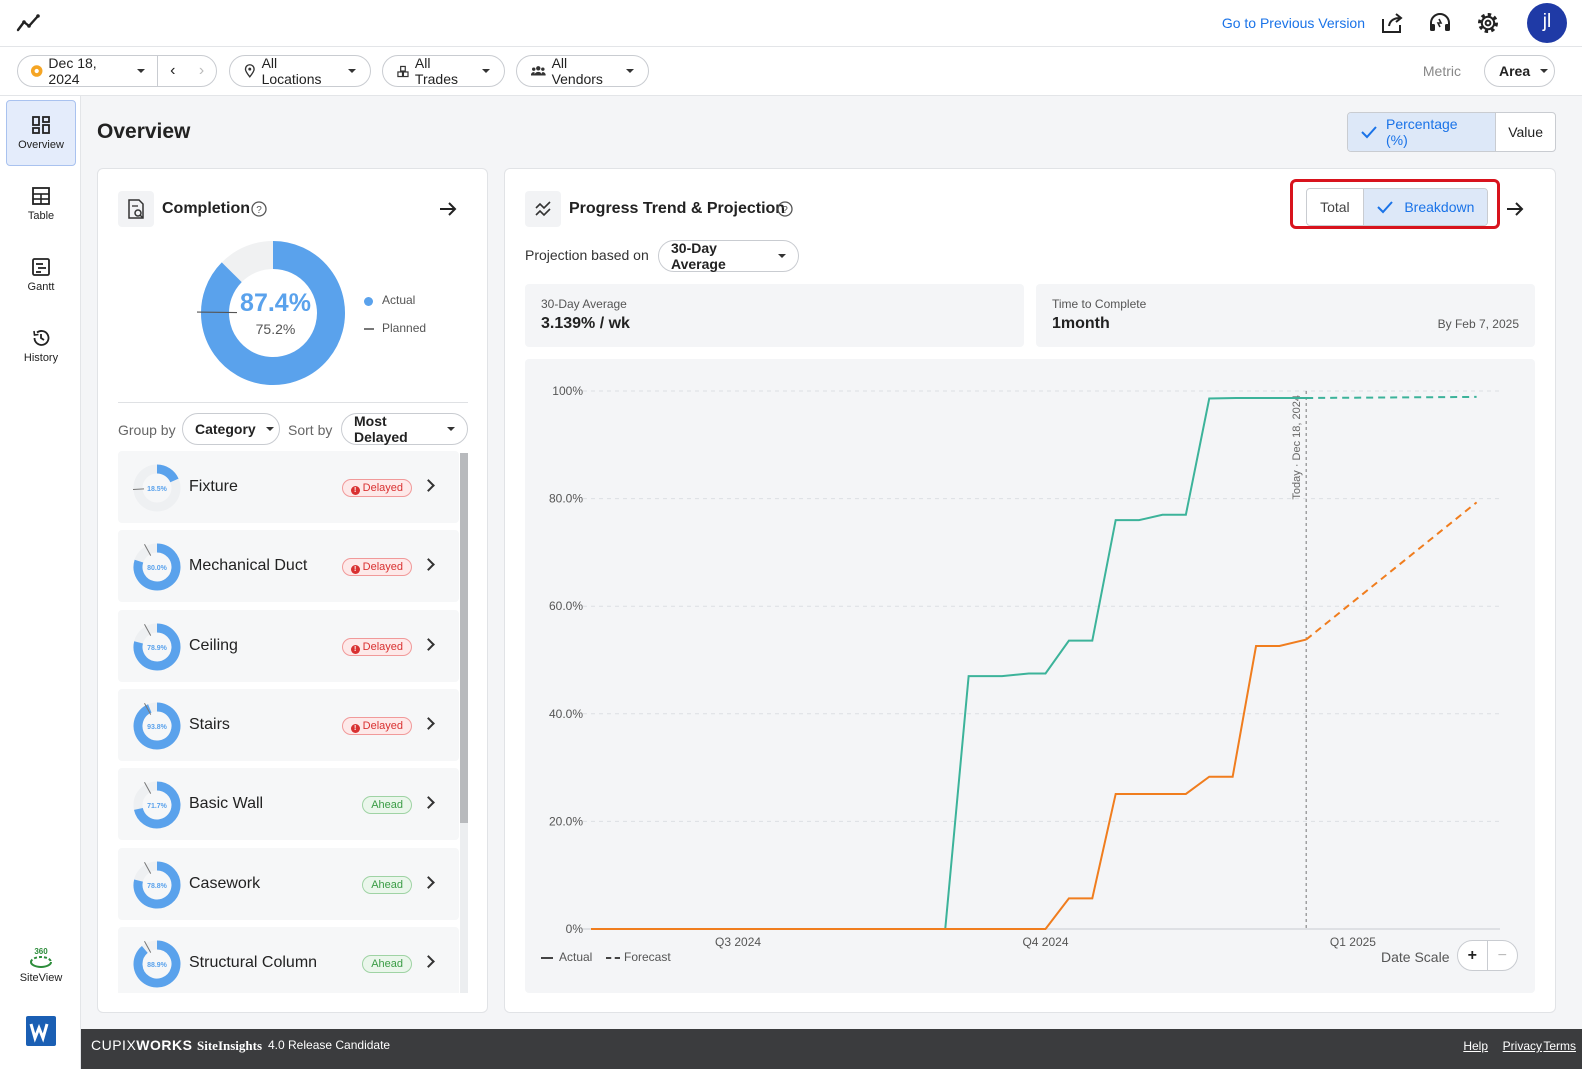 This screenshot has height=1069, width=1582. I want to click on scrollbar-track, so click(464, 723).